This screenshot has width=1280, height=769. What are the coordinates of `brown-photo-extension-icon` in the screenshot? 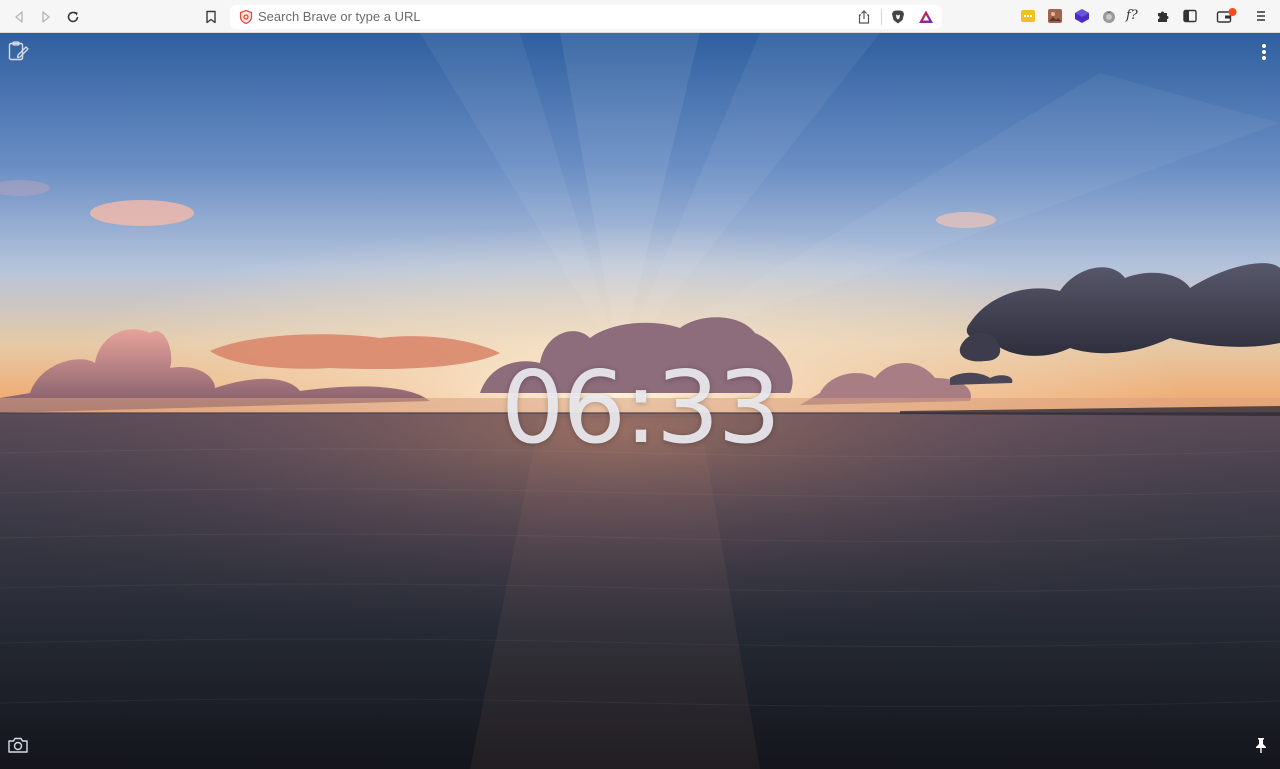 It's located at (1055, 16).